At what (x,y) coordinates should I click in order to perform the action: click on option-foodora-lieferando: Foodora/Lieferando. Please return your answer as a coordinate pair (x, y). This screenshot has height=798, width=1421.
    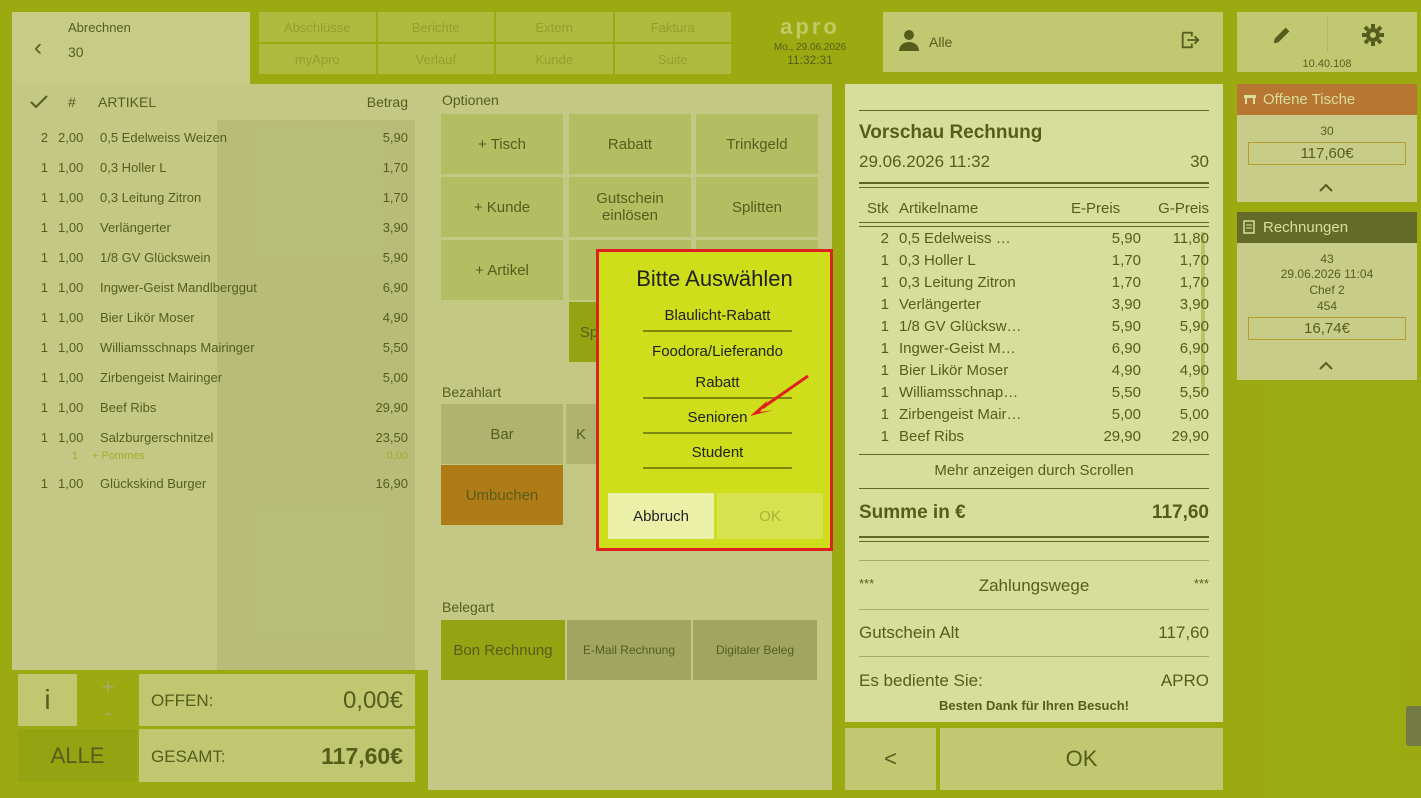
    Looking at the image, I should click on (717, 351).